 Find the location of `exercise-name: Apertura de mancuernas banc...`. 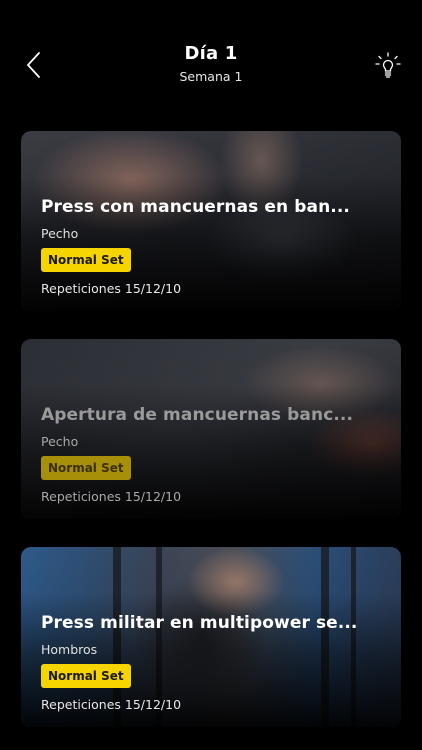

exercise-name: Apertura de mancuernas banc... is located at coordinates (197, 415).